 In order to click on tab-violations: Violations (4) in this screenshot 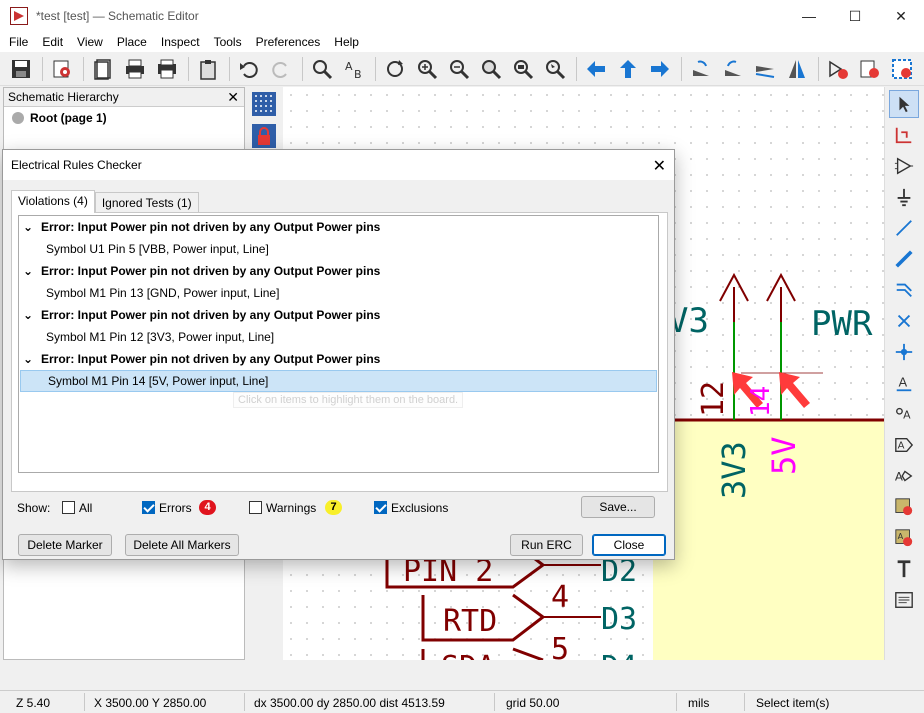, I will do `click(53, 201)`.